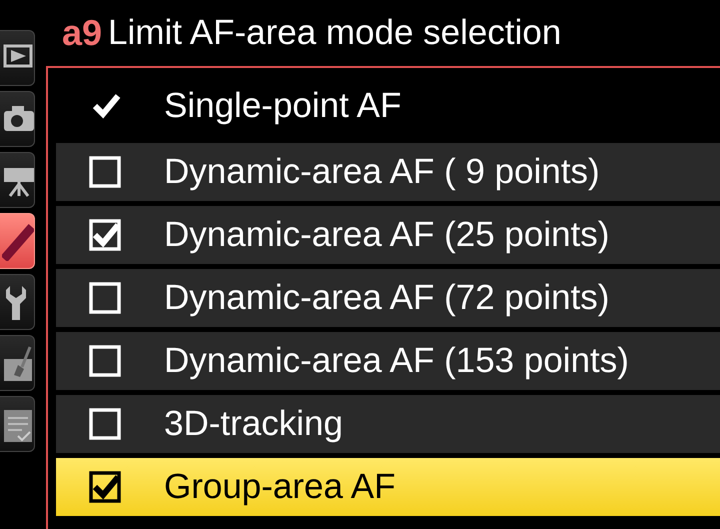 This screenshot has height=529, width=720. I want to click on pencil-icon, so click(18, 241).